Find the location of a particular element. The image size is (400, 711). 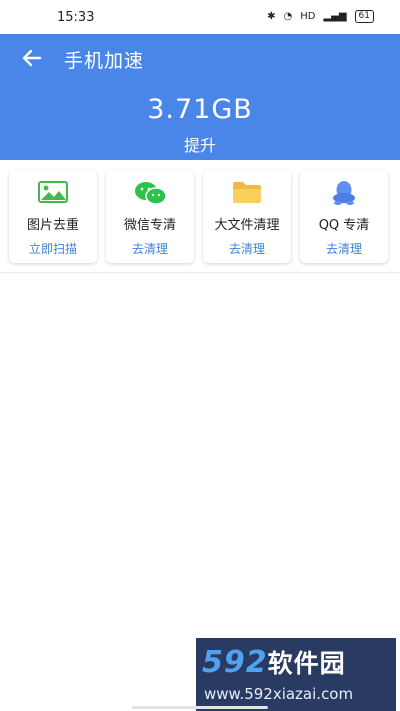

wifi-icon: ◔ is located at coordinates (288, 16).